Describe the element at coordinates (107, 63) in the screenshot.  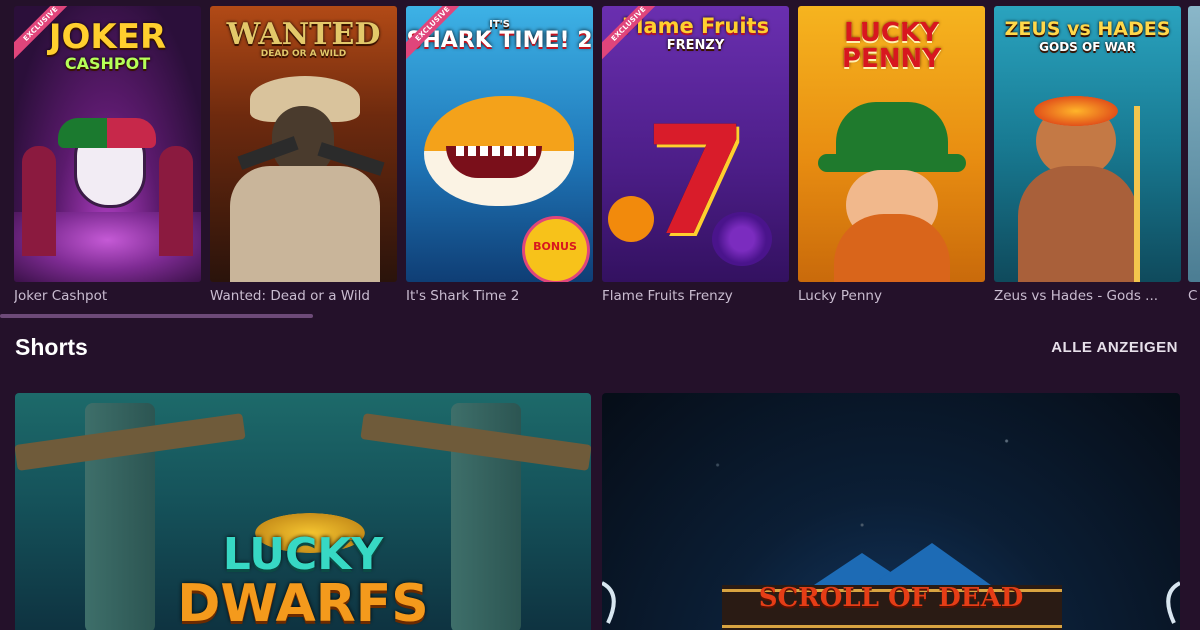
I see `game-logo-line2: CASHPOT` at that location.